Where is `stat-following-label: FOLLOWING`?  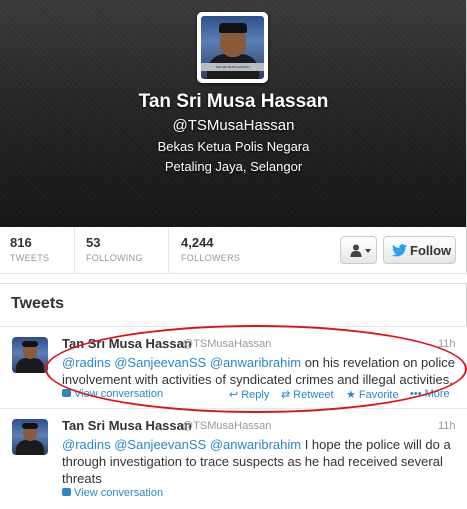
stat-following-label: FOLLOWING is located at coordinates (114, 258).